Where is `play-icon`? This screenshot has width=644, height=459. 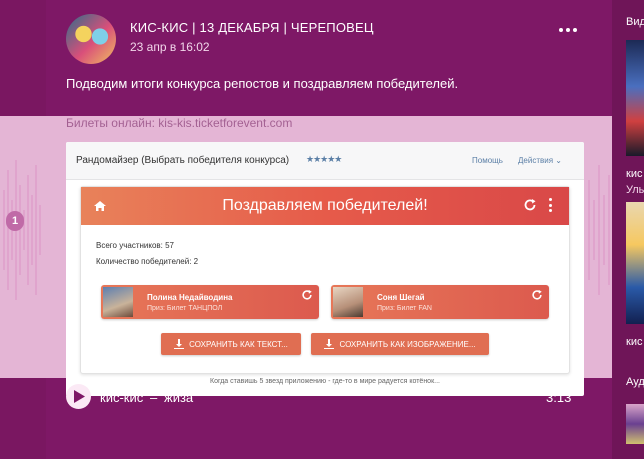
play-icon is located at coordinates (79, 396).